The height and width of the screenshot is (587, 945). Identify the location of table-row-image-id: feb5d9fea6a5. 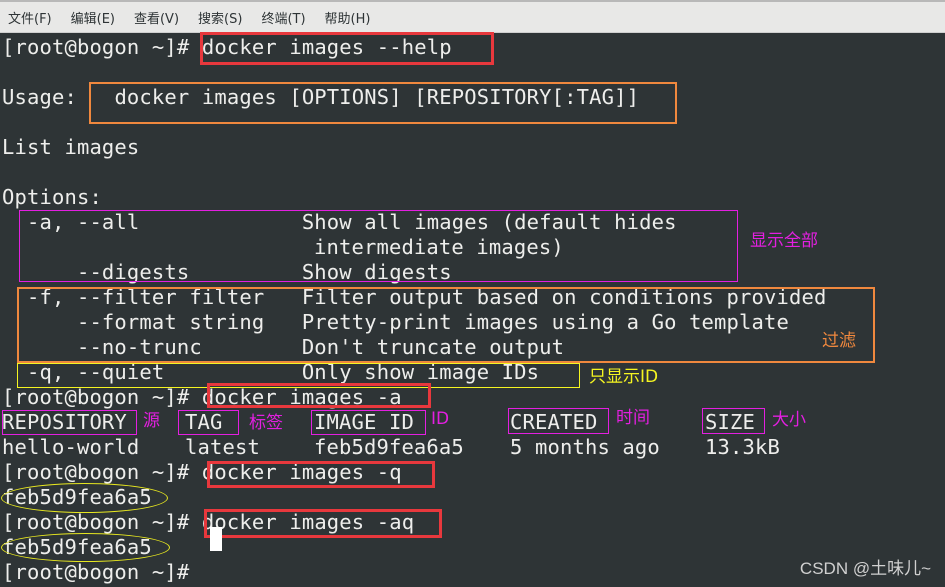
(389, 447).